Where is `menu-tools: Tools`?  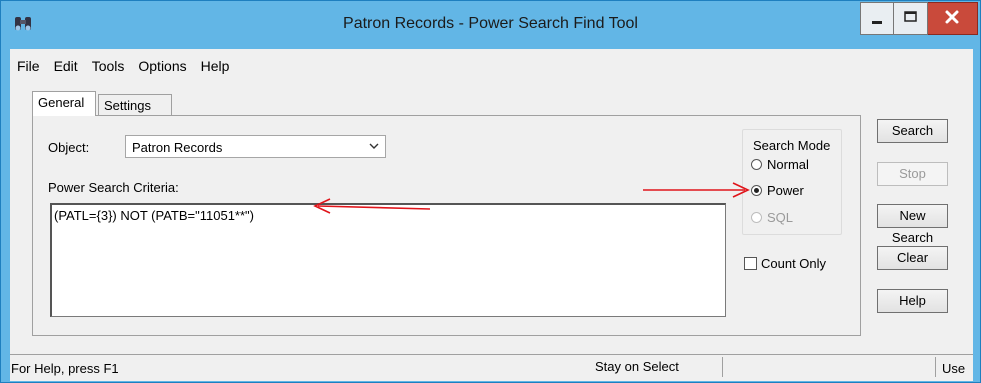 menu-tools: Tools is located at coordinates (108, 65).